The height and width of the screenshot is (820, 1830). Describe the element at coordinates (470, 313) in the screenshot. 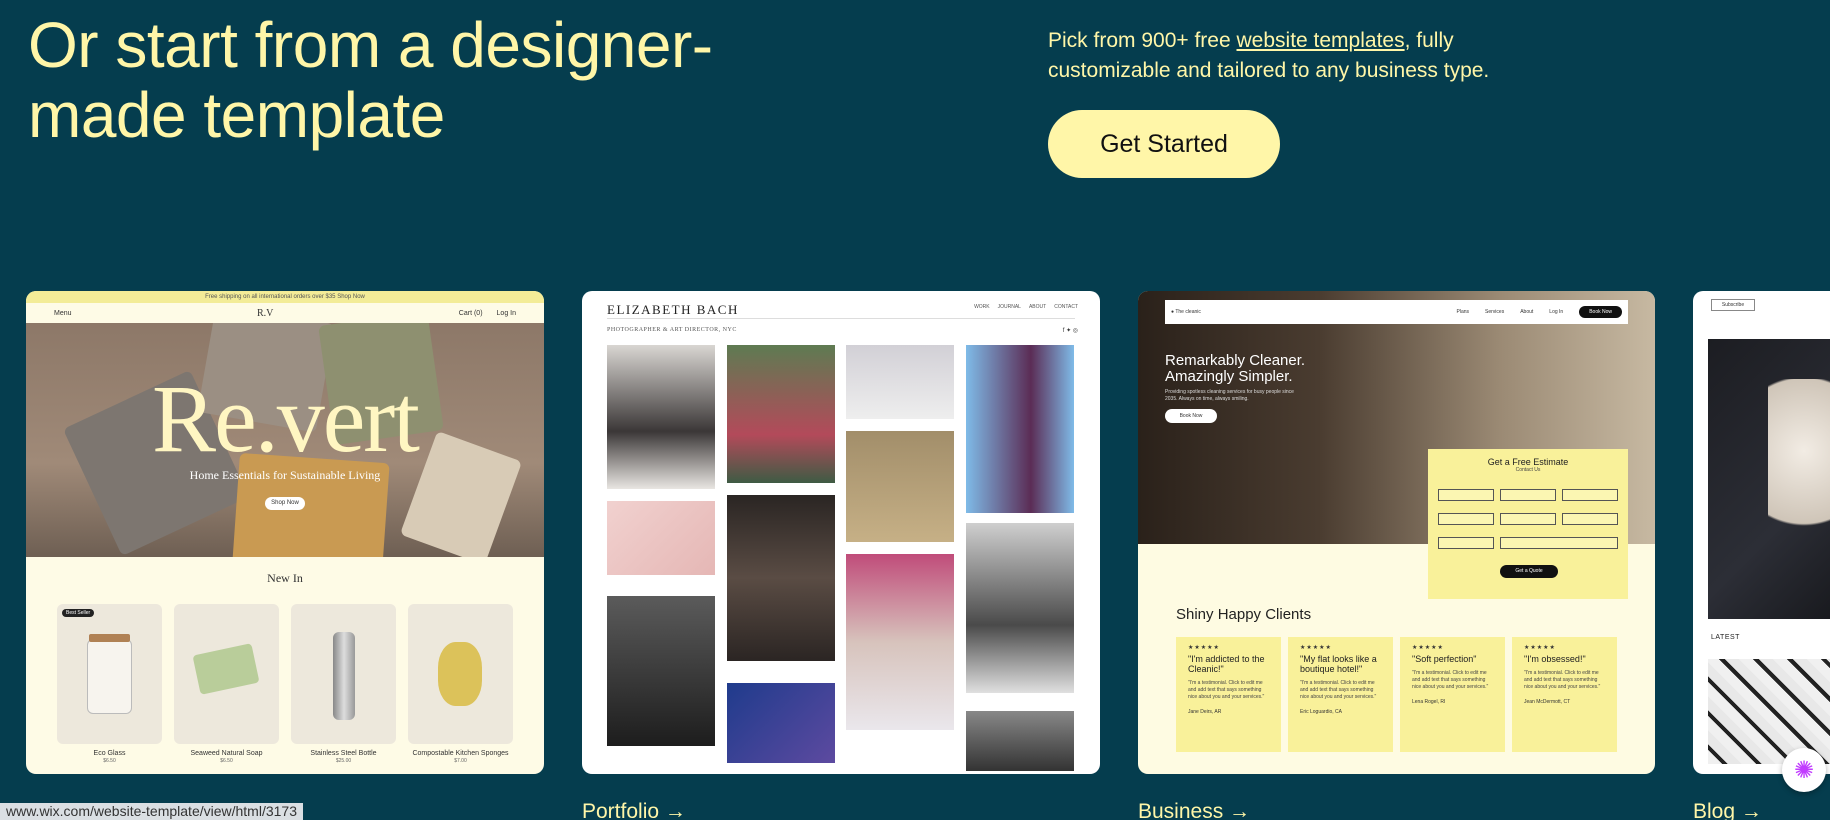

I see `cart-link: Cart (0)` at that location.